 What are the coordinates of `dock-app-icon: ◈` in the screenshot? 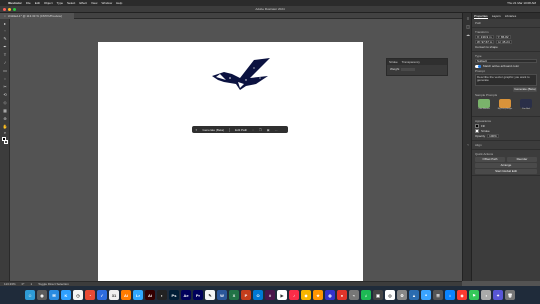 It's located at (462, 295).